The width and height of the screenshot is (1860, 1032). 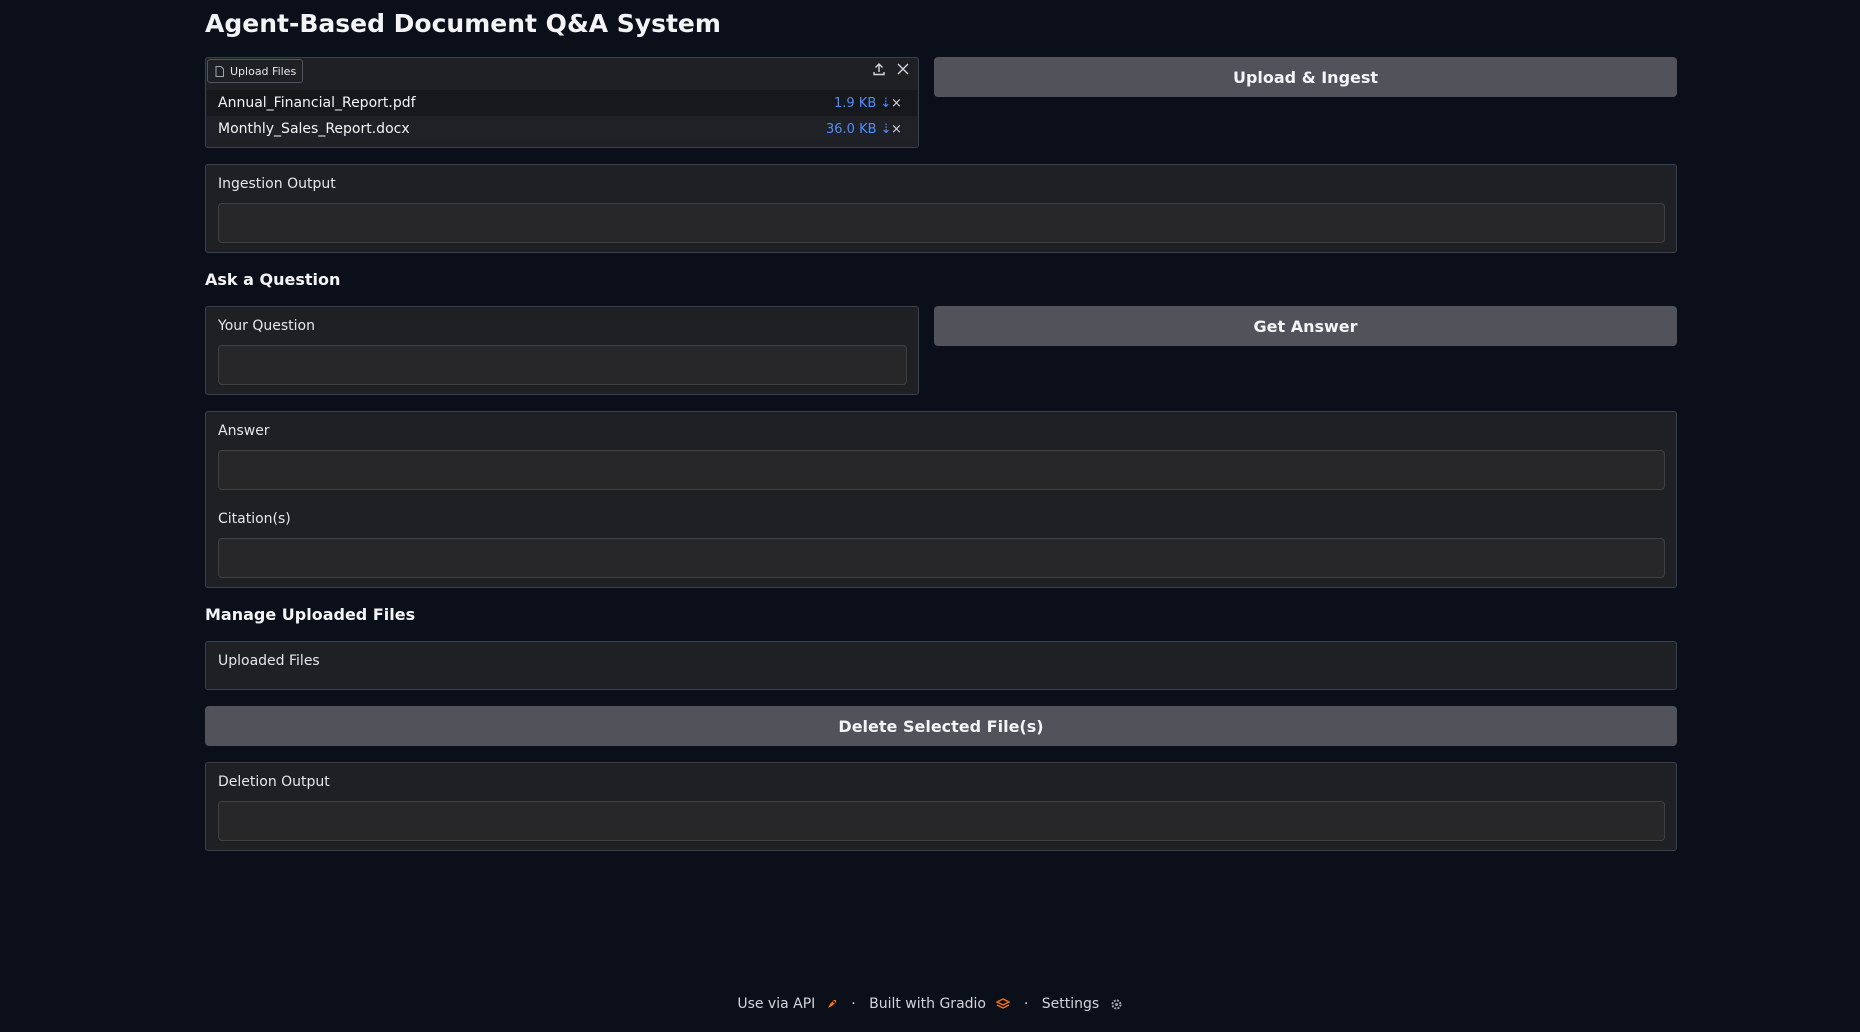 I want to click on question-label: Your Question, so click(x=266, y=326).